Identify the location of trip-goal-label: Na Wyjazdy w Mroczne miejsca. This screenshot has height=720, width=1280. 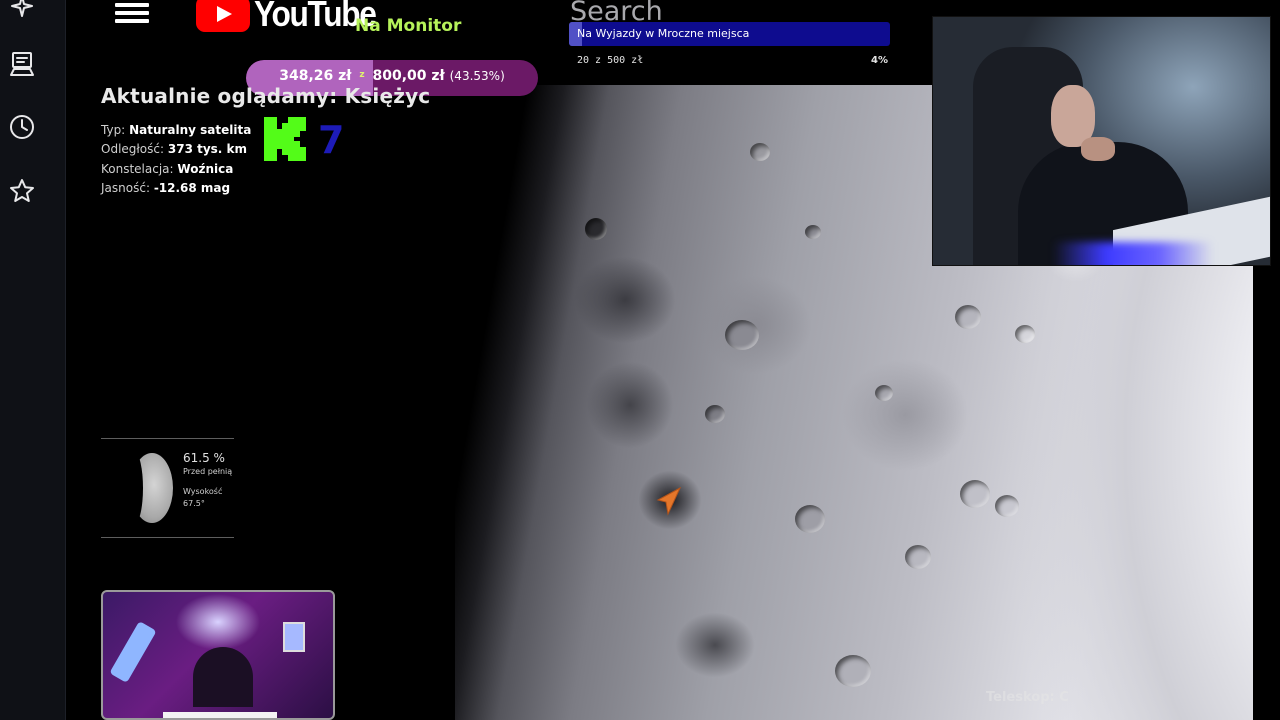
(663, 33).